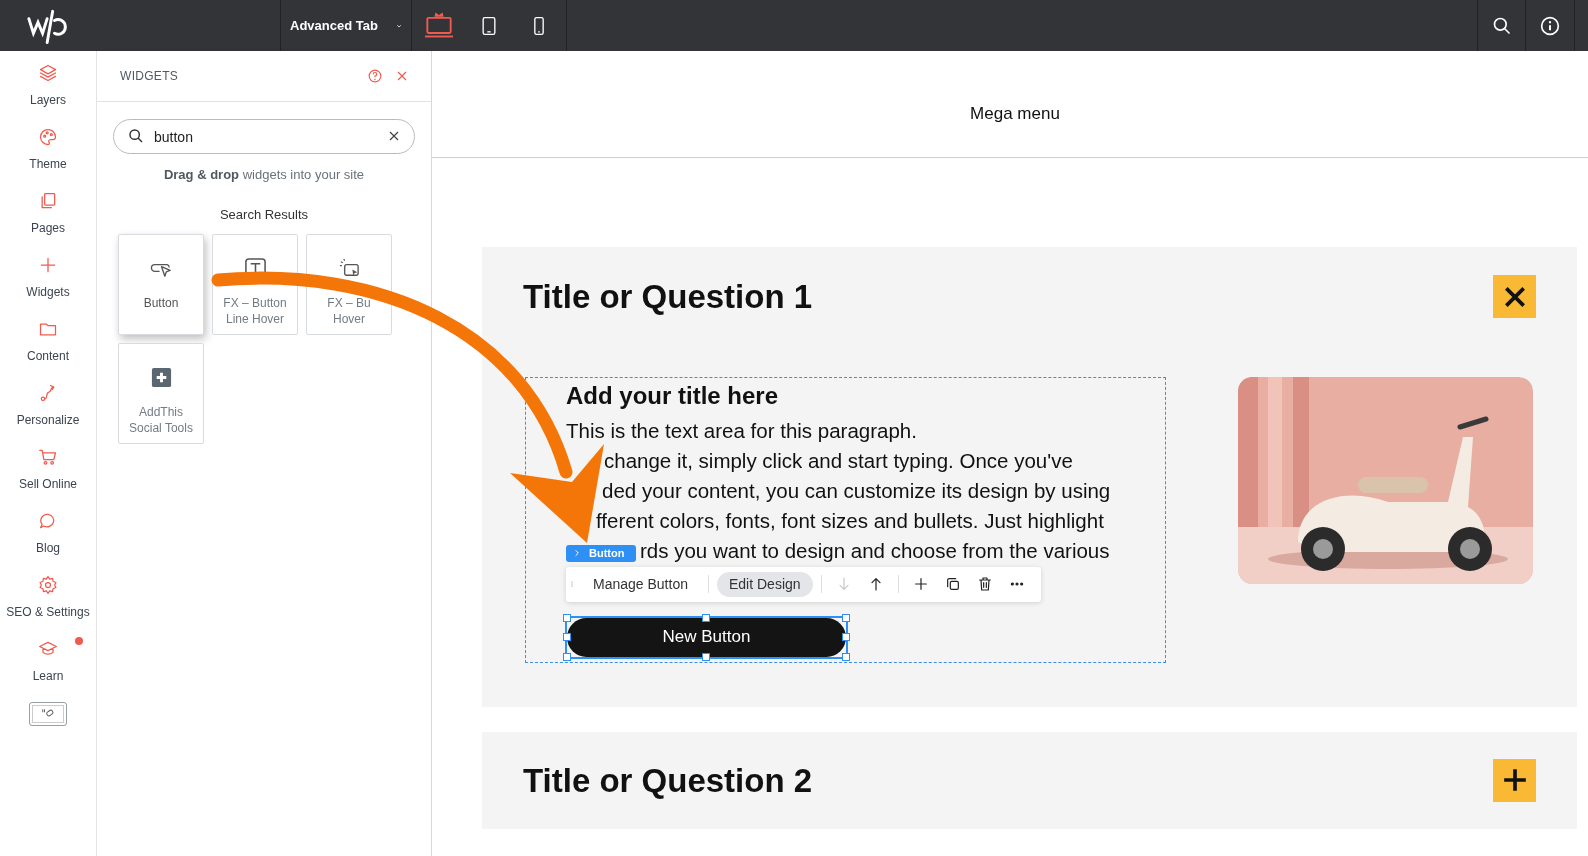 The image size is (1588, 856). Describe the element at coordinates (640, 584) in the screenshot. I see `manage-button: Manage Button` at that location.